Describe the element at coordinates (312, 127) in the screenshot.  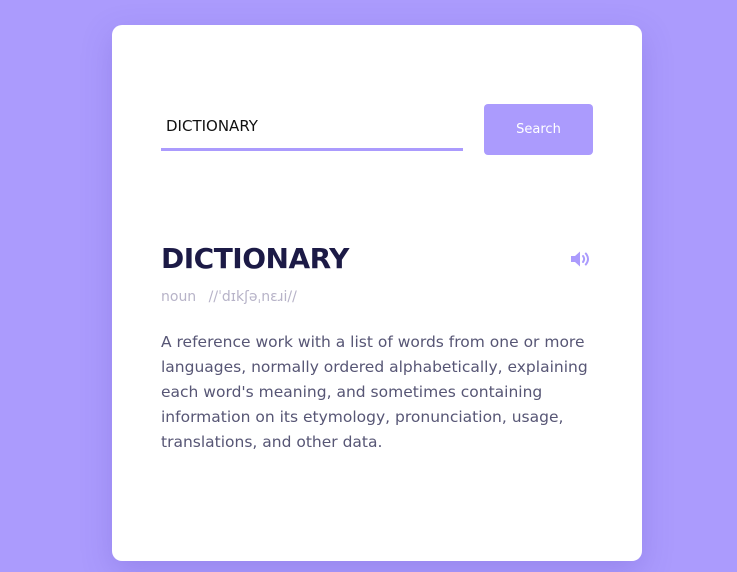
I see `search-input` at that location.